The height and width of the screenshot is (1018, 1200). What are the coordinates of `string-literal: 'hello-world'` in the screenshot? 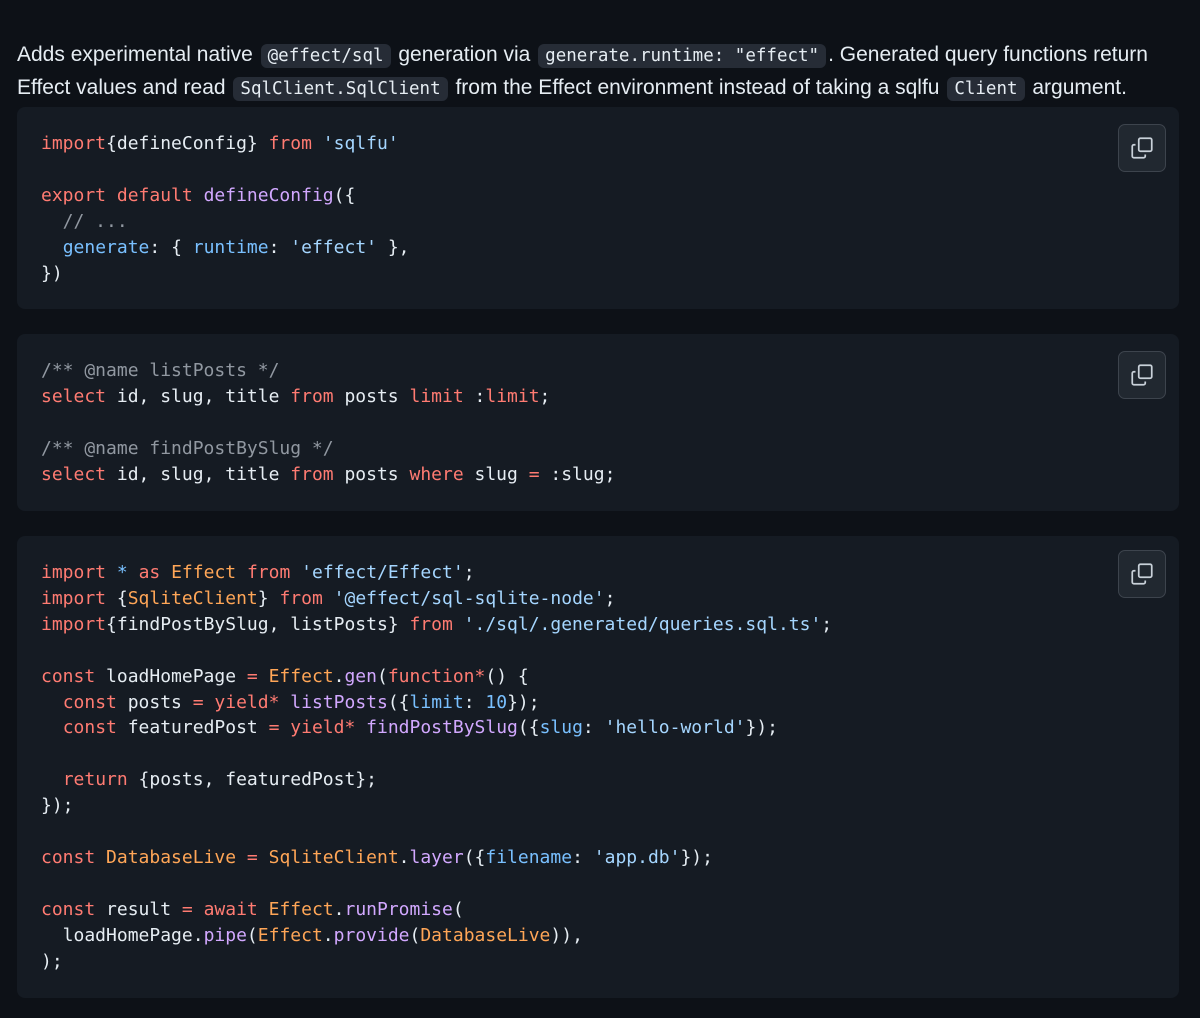 It's located at (675, 728).